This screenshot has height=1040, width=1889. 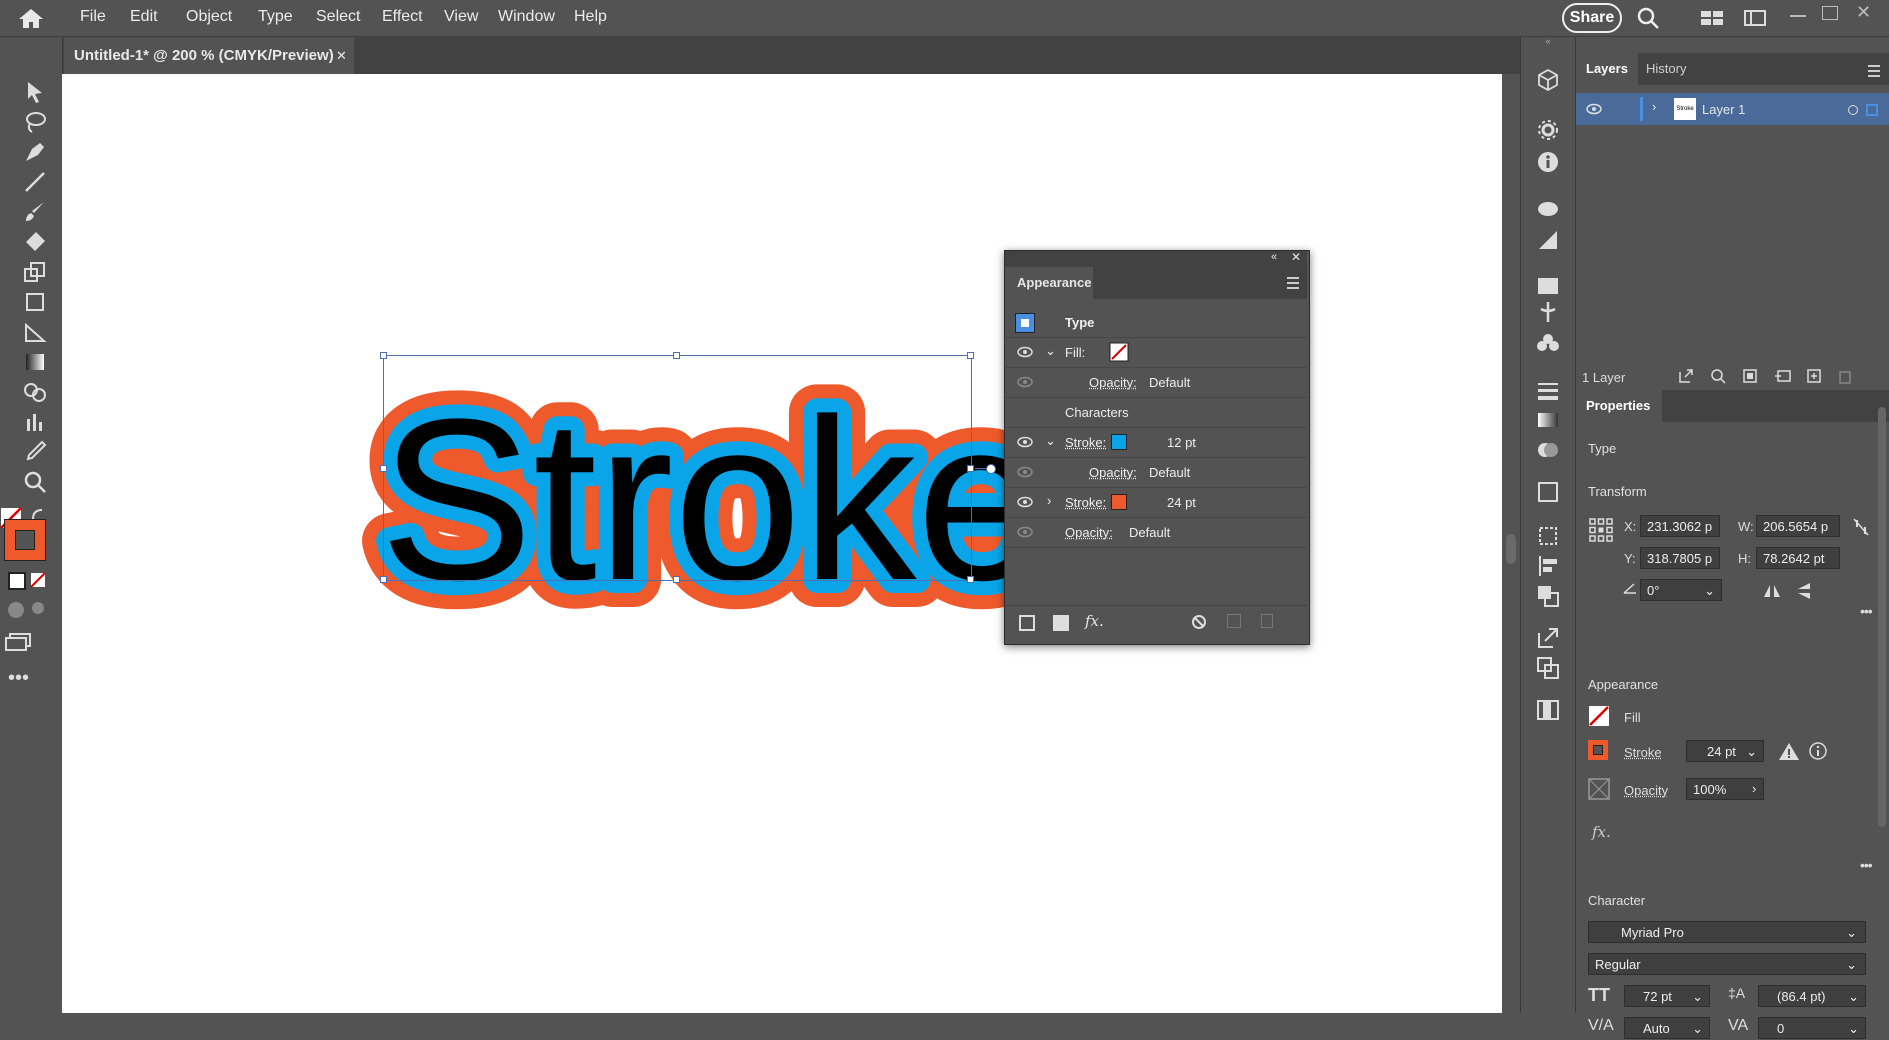 I want to click on appearance-row-stroke-12: ⌄ Stroke: 12 pt, so click(x=1156, y=442).